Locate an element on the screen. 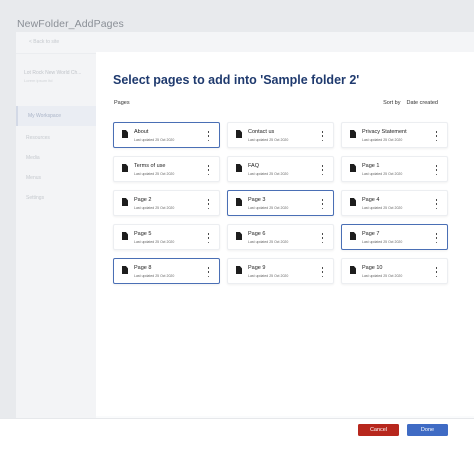 Image resolution: width=474 pixels, height=450 pixels. page-card-title: About is located at coordinates (141, 132).